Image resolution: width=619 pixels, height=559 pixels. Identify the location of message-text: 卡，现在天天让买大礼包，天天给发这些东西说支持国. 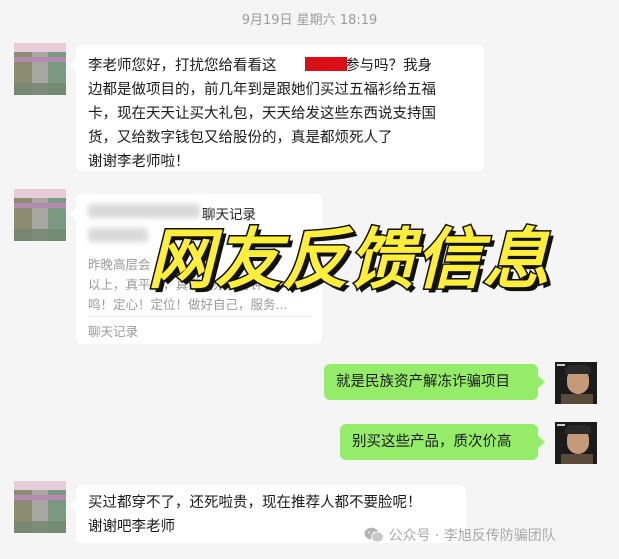
(262, 114).